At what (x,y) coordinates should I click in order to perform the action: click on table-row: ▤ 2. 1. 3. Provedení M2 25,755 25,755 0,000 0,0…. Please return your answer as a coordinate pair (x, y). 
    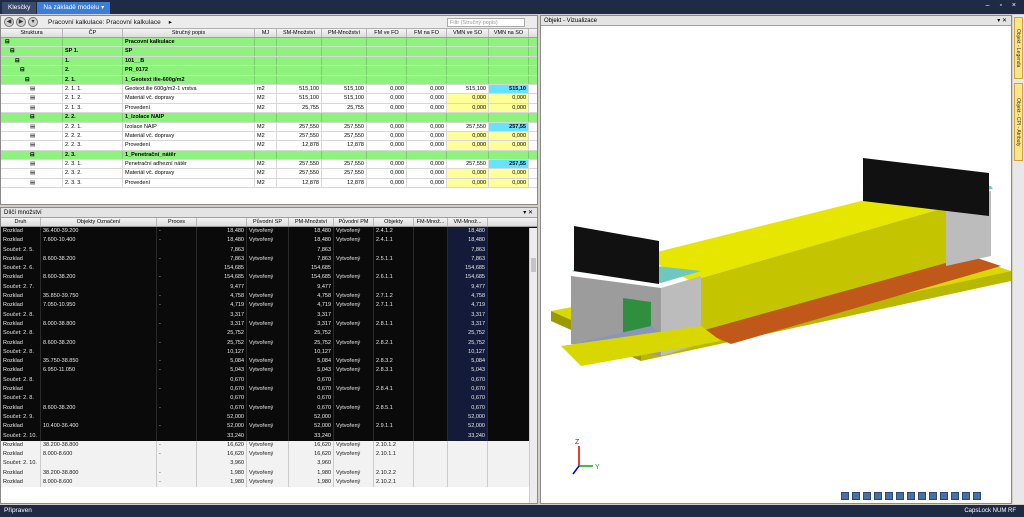
    Looking at the image, I should click on (269, 108).